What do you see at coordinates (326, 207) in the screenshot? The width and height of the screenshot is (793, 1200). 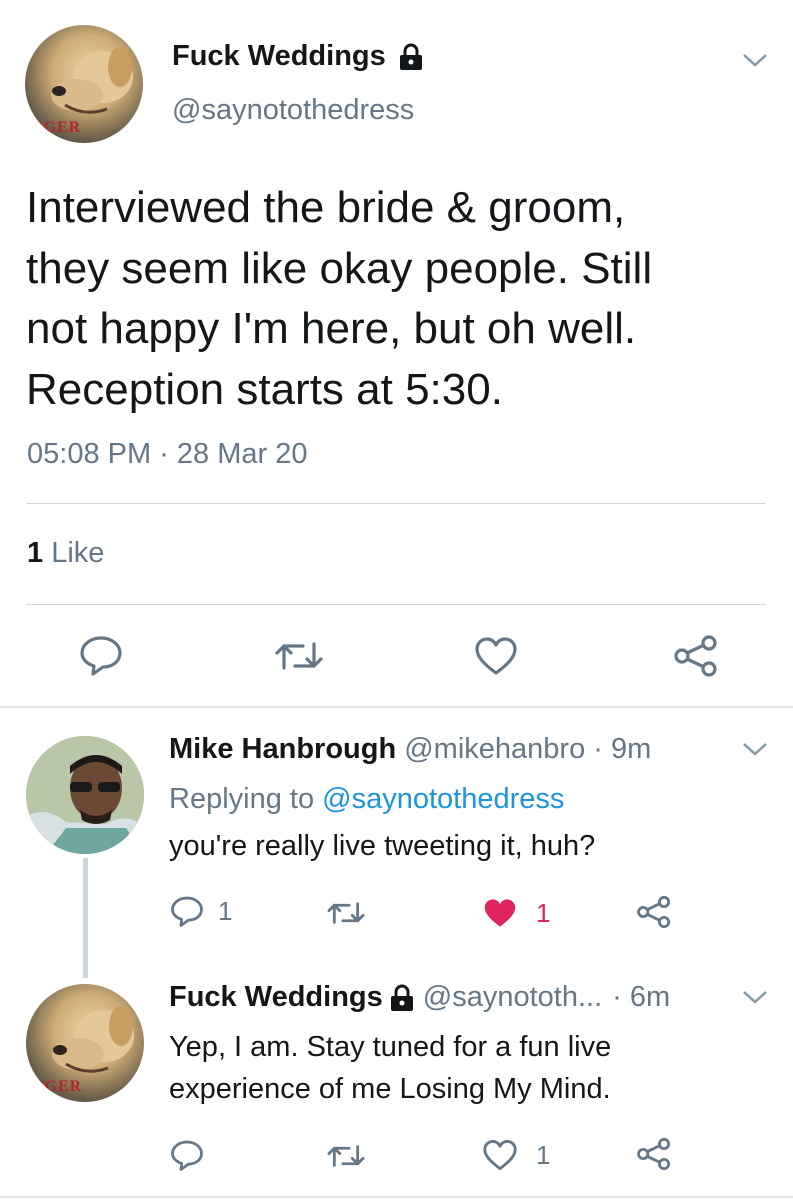 I see `tweet-text-line: Interviewed the bride & groom,` at bounding box center [326, 207].